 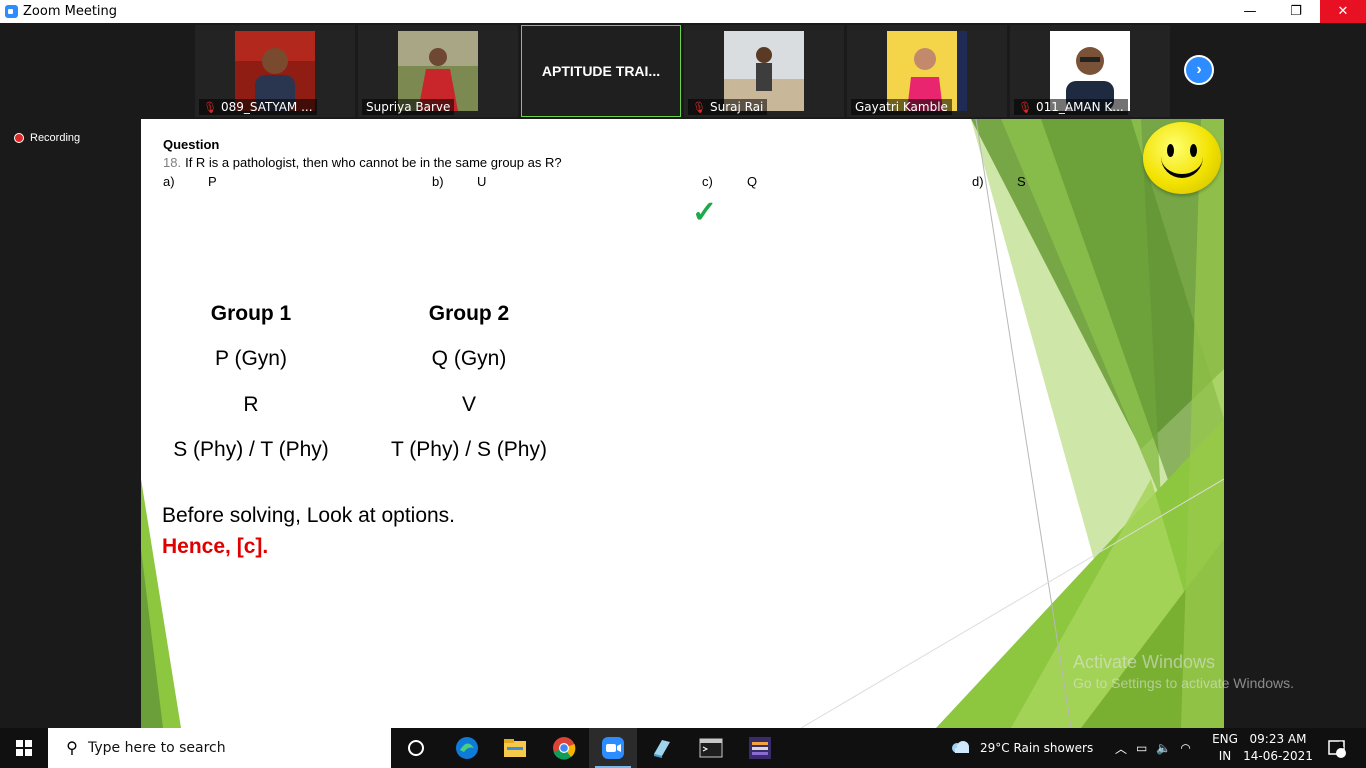 I want to click on language-indicator: ENG IN, so click(x=1225, y=748).